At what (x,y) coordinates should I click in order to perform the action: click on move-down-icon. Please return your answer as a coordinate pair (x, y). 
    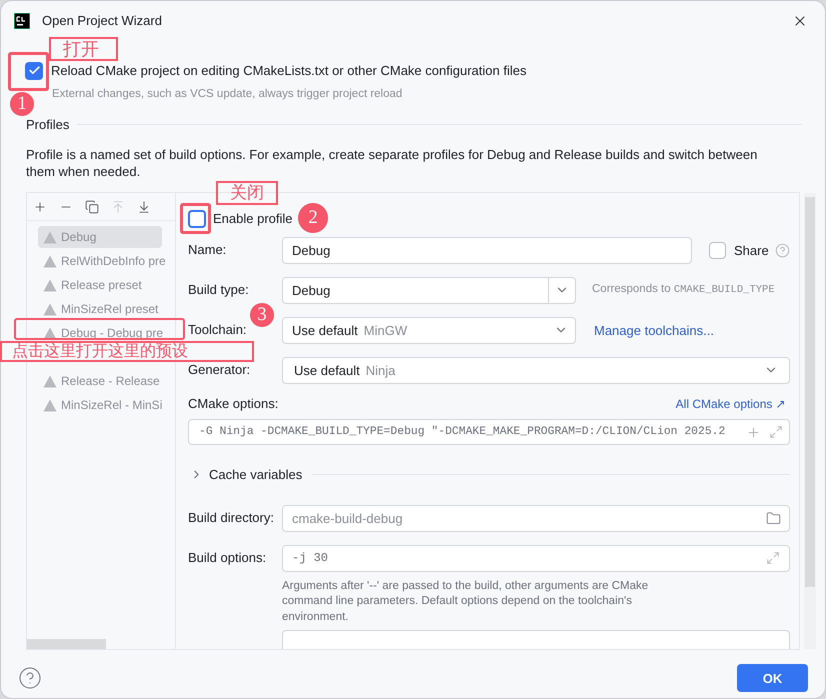
    Looking at the image, I should click on (144, 207).